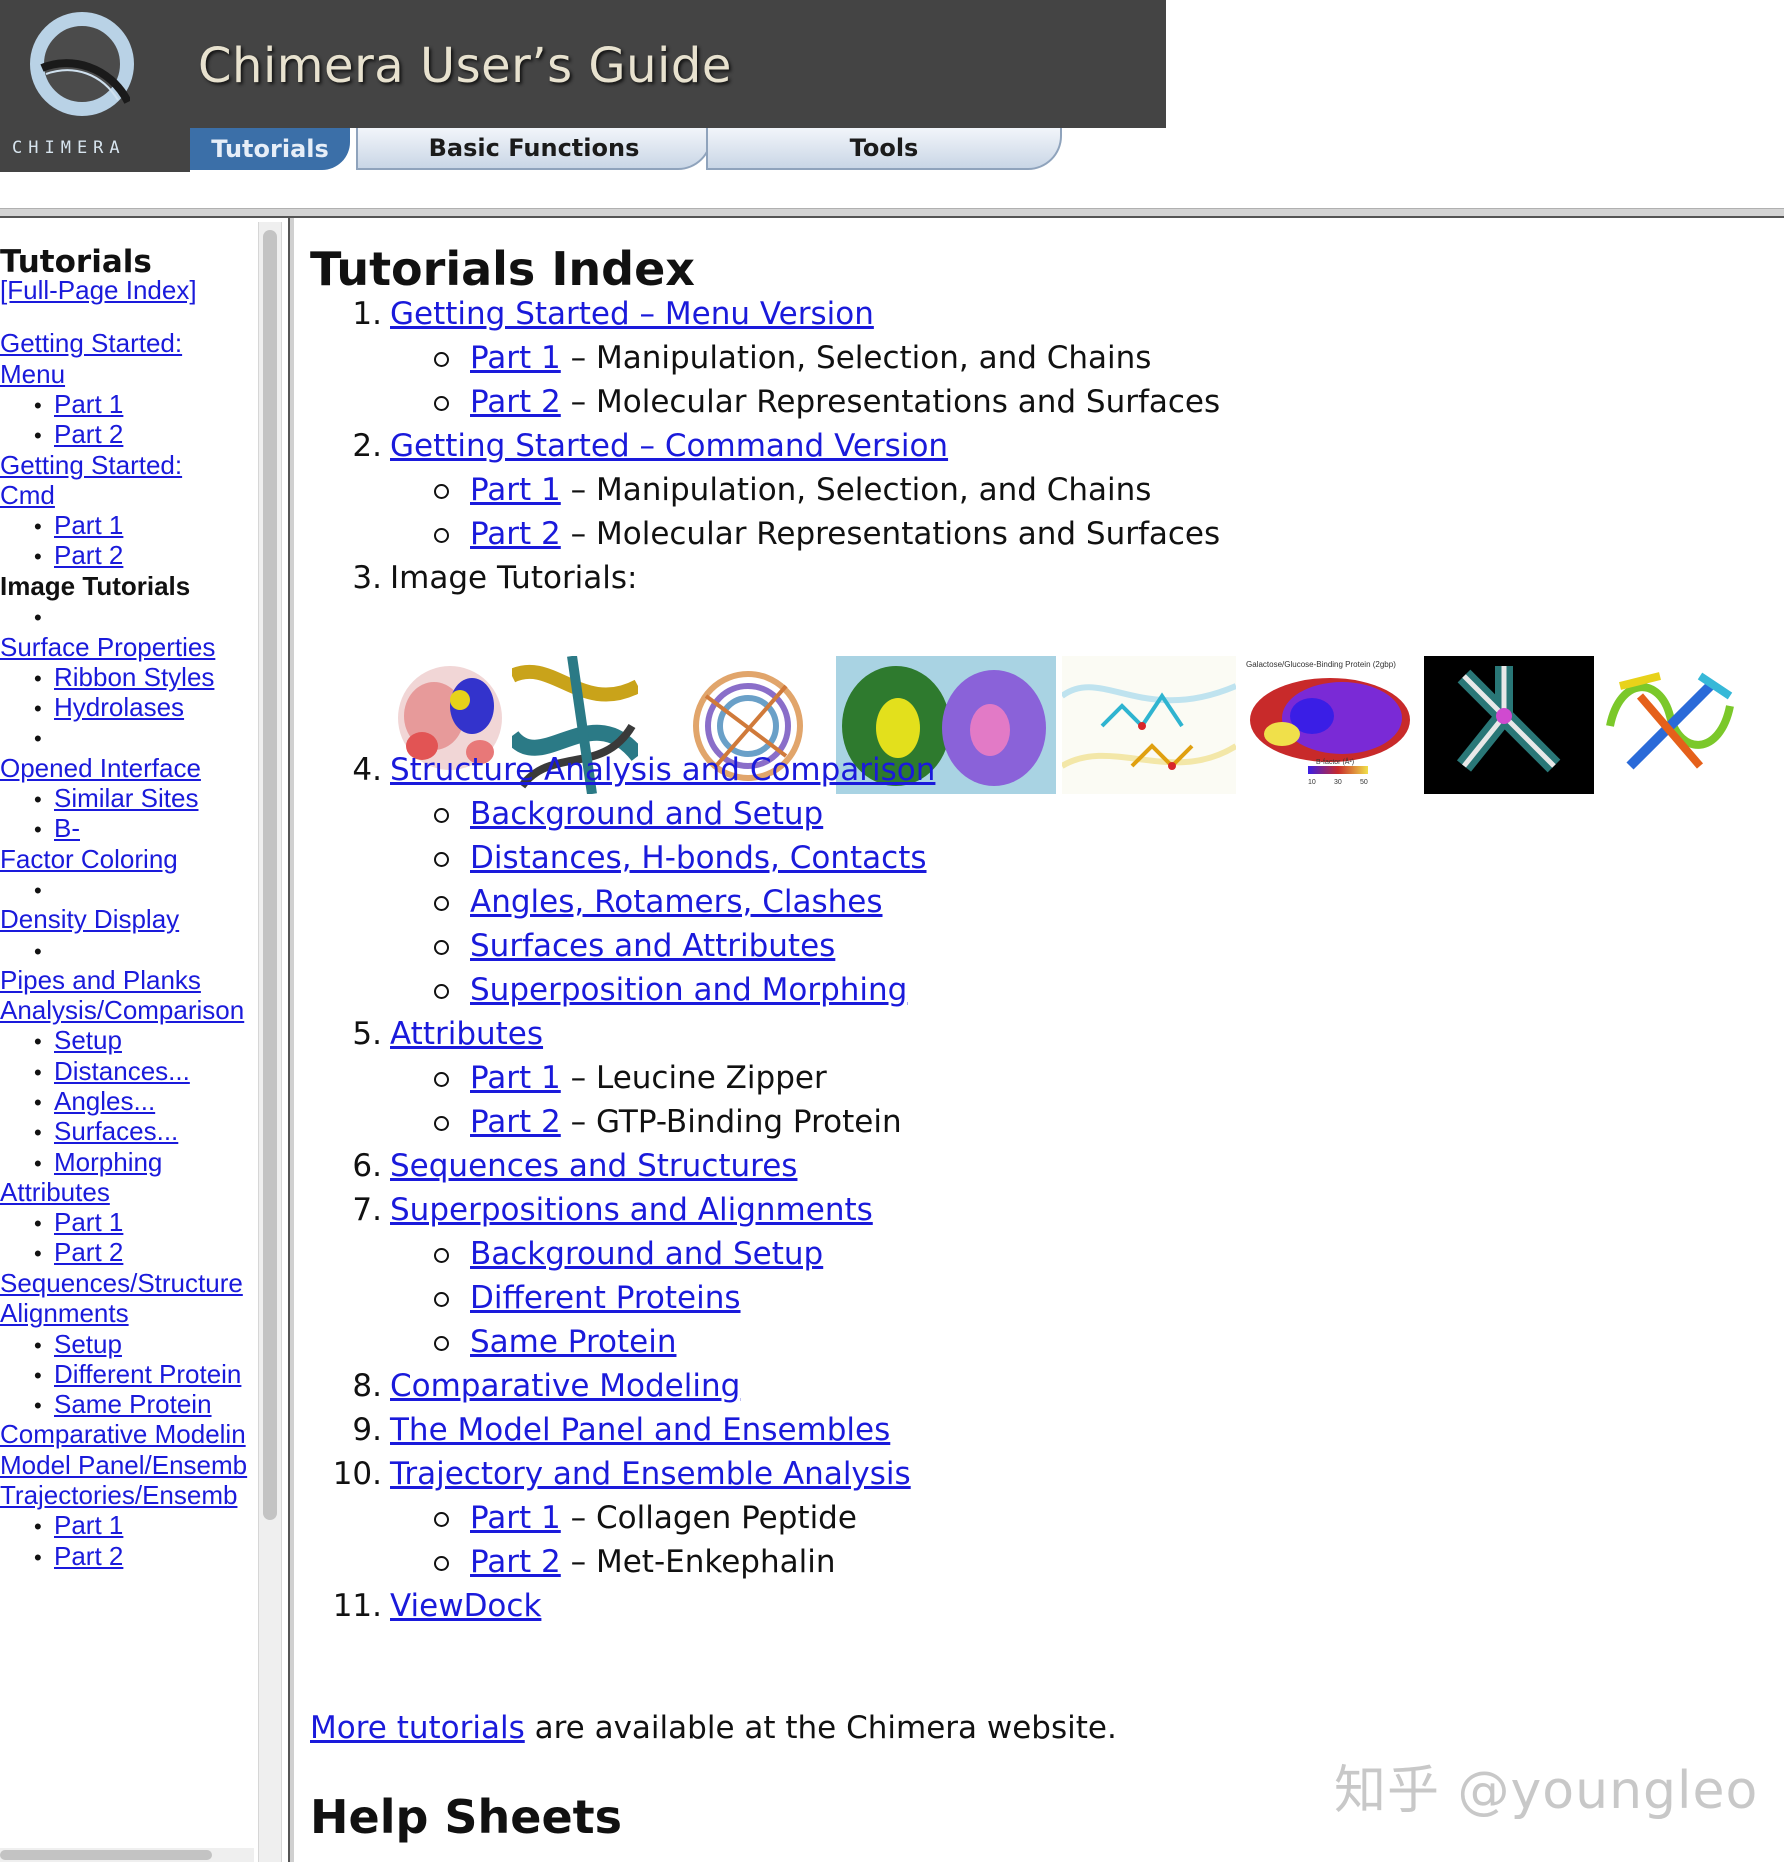 Image resolution: width=1784 pixels, height=1862 pixels. I want to click on sub-item-content: Superposition and Morphing, so click(688, 990).